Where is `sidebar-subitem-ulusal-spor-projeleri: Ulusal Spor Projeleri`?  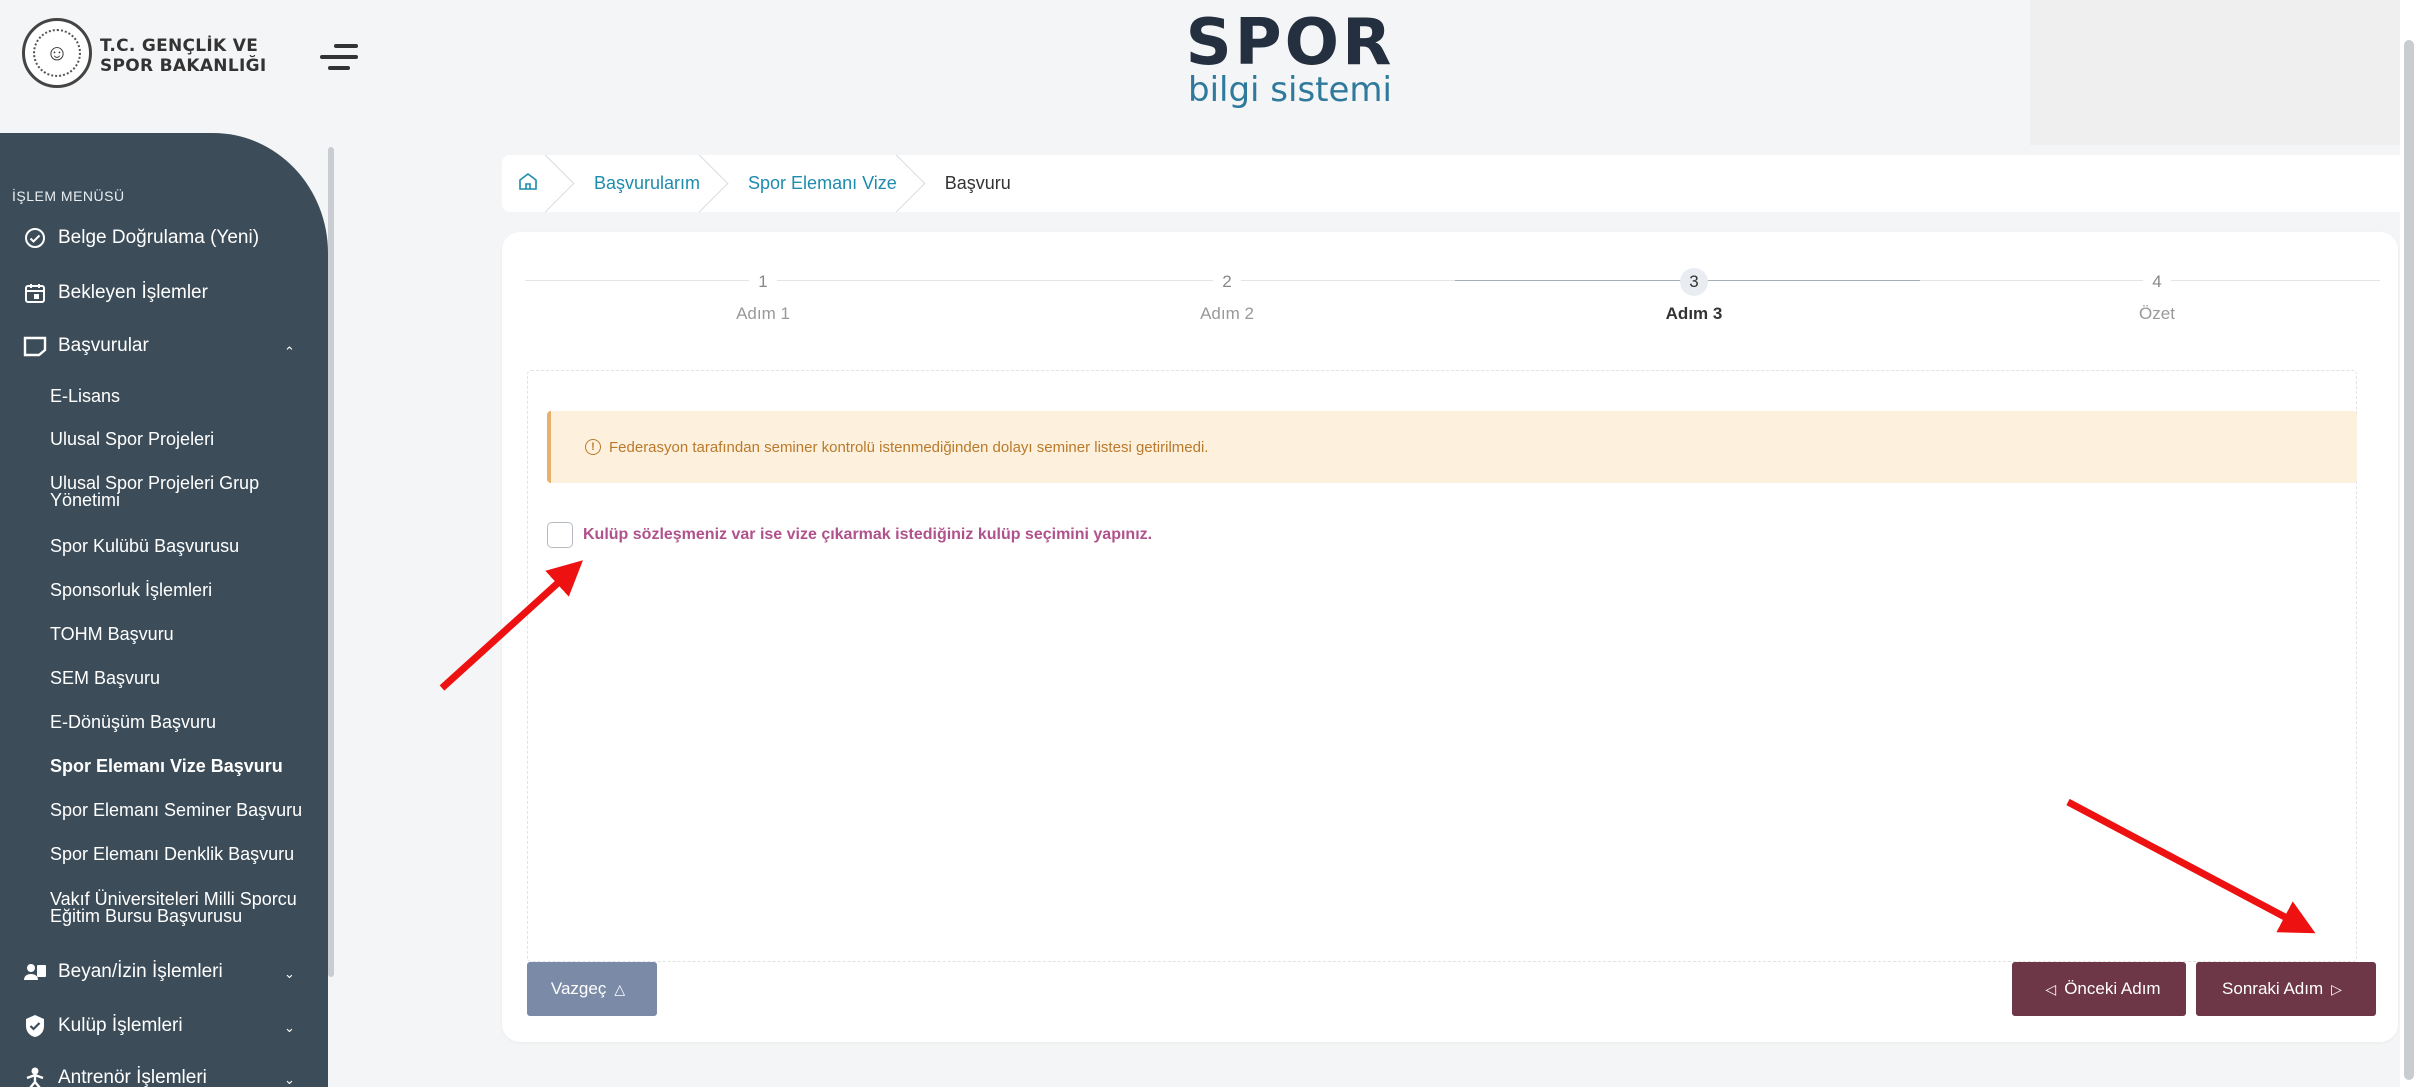
sidebar-subitem-ulusal-spor-projeleri: Ulusal Spor Projeleri is located at coordinates (185, 439).